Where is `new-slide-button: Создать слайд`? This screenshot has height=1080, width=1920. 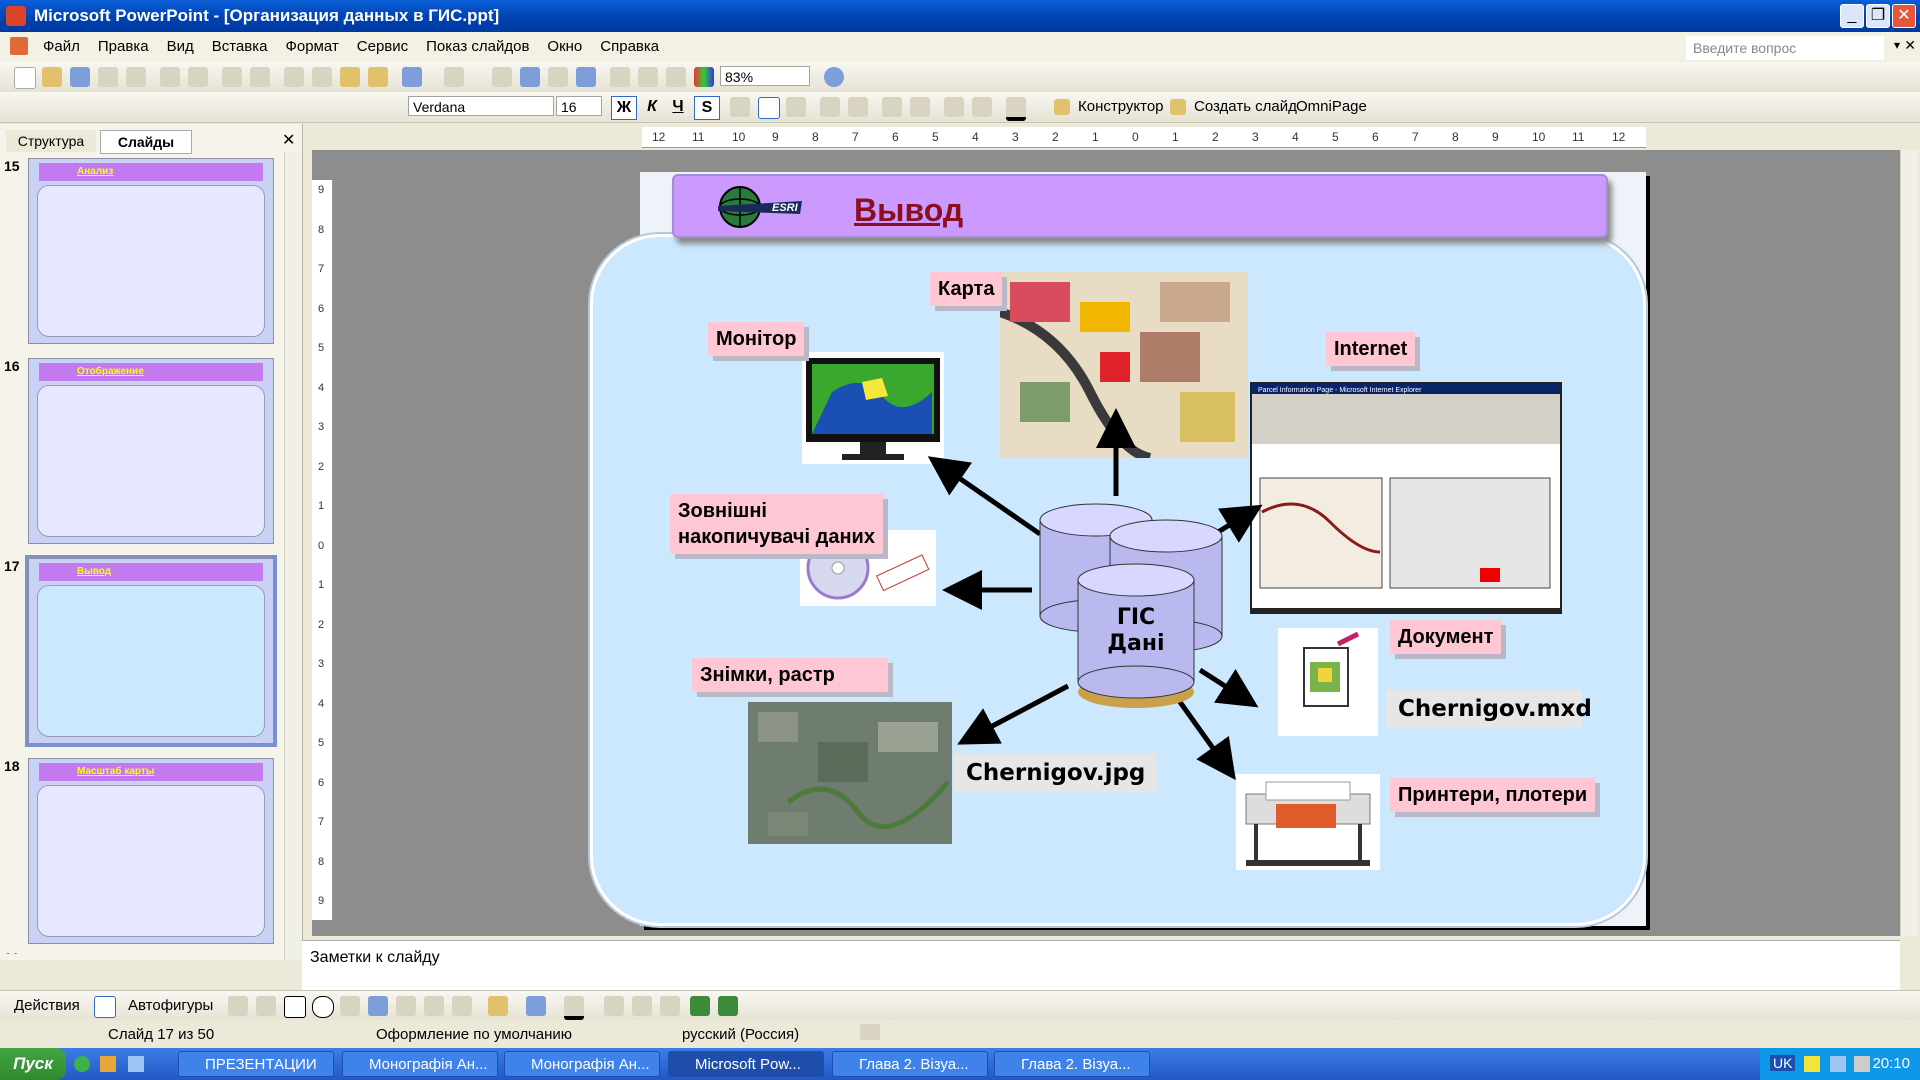
new-slide-button: Создать слайд is located at coordinates (1245, 106).